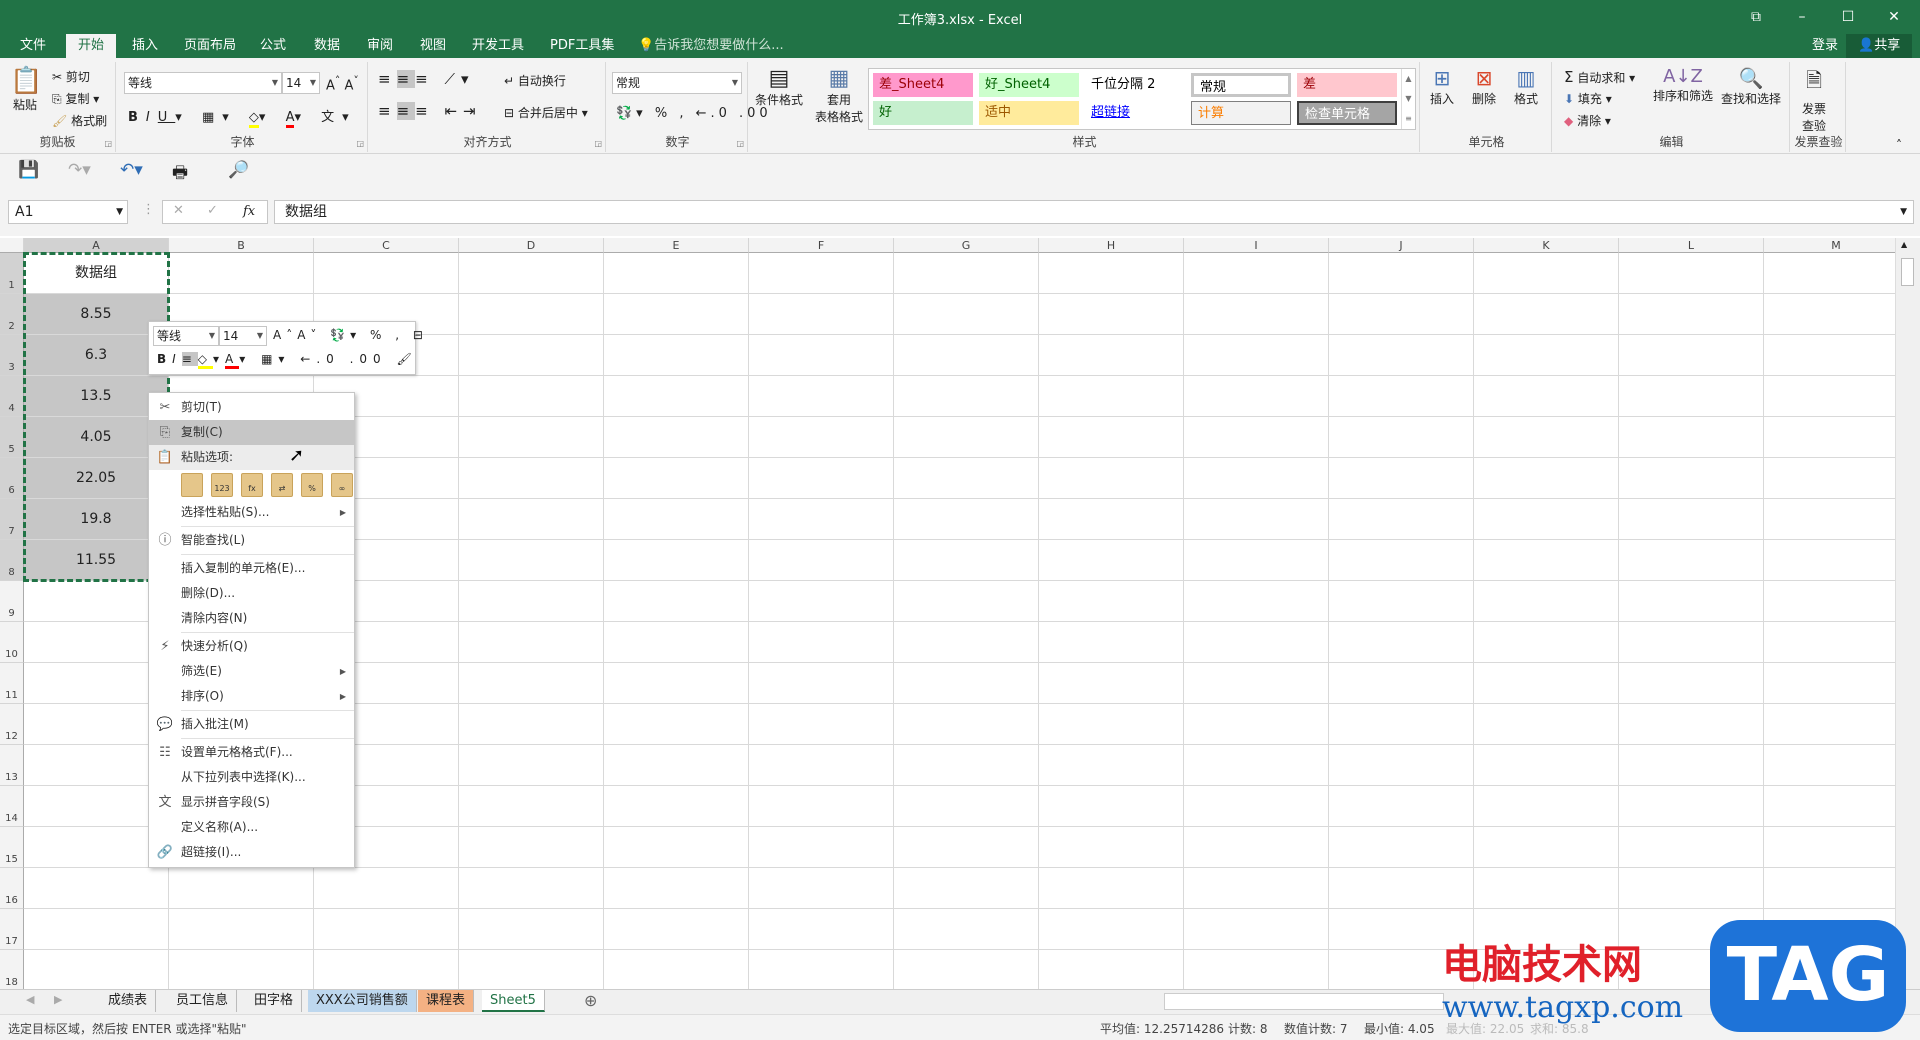  Describe the element at coordinates (251, 512) in the screenshot. I see `context-menu-item: 选择性粘贴(S)... ▶` at that location.